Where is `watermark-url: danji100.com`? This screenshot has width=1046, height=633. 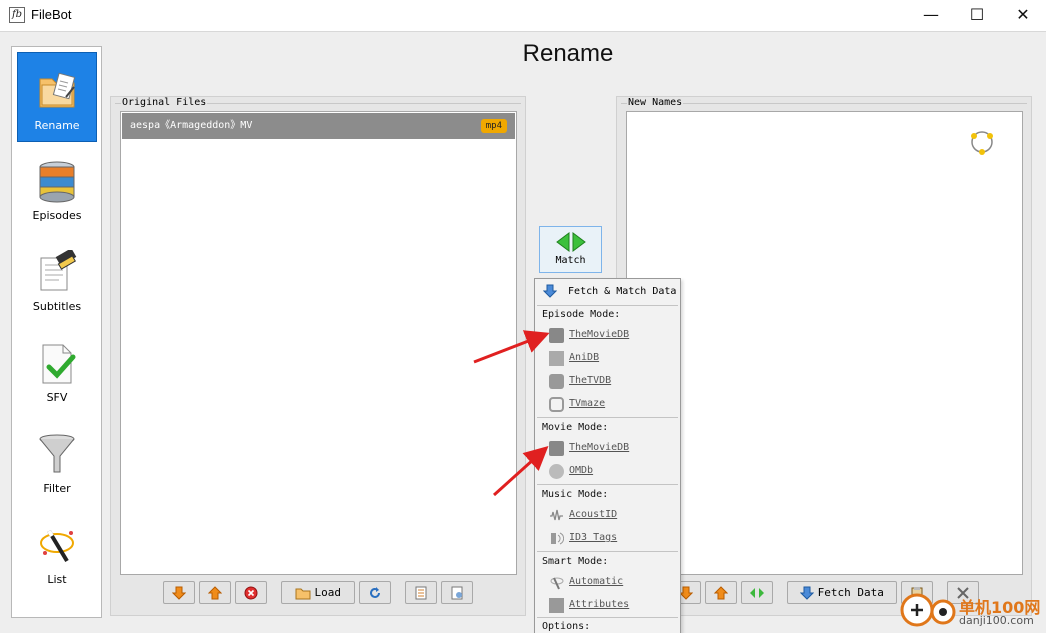 watermark-url: danji100.com is located at coordinates (996, 620).